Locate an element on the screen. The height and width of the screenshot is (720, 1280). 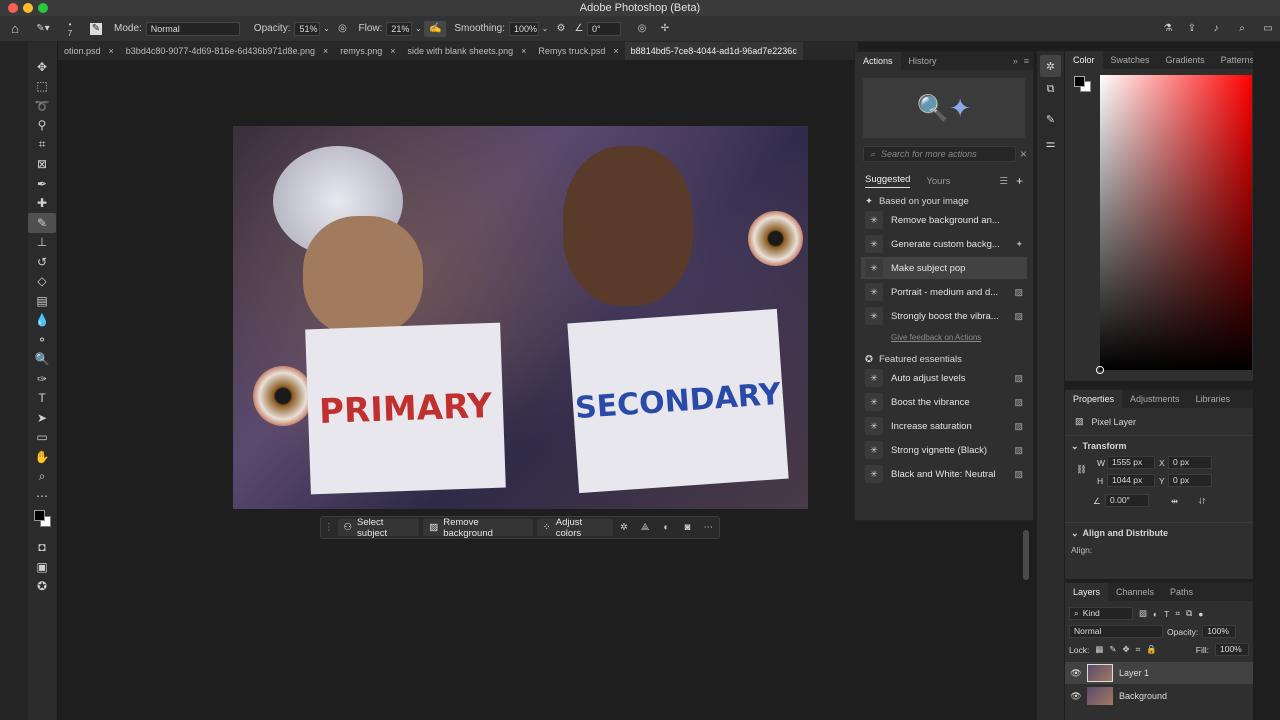
bell-icon: ♪ is located at coordinates (1216, 28).